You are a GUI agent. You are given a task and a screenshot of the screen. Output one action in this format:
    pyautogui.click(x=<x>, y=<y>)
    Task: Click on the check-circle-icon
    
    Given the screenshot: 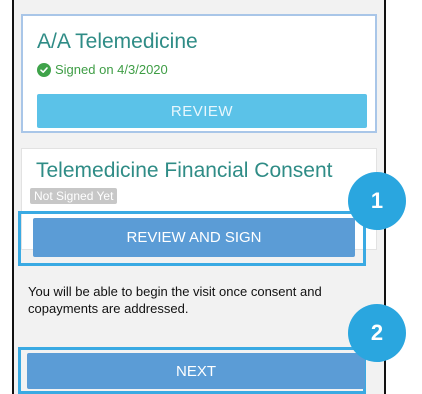 What is the action you would take?
    pyautogui.click(x=44, y=69)
    